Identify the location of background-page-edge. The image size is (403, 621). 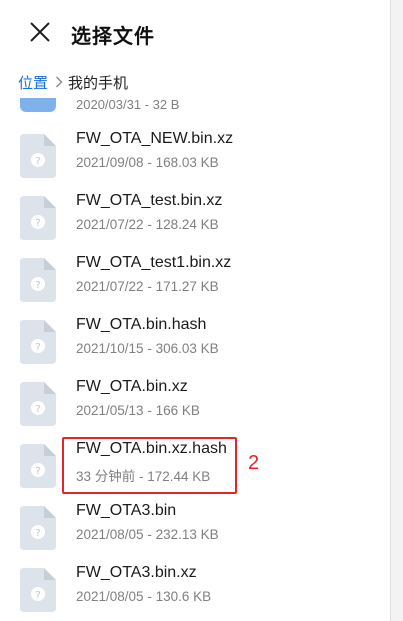
(396, 310).